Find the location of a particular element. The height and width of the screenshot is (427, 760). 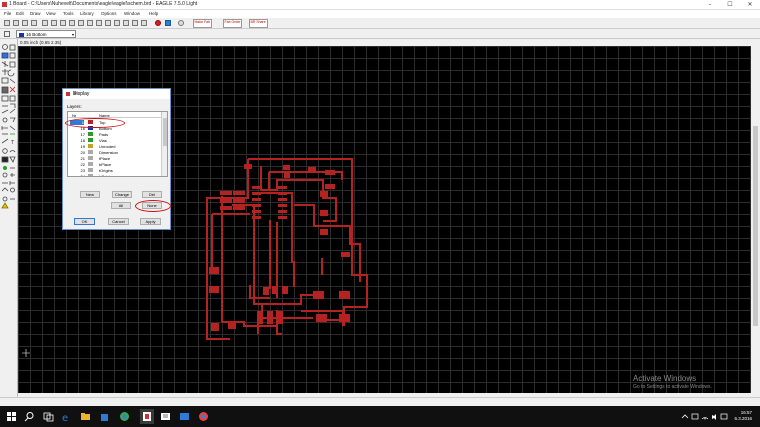

display-tool-icon is located at coordinates (5, 55).